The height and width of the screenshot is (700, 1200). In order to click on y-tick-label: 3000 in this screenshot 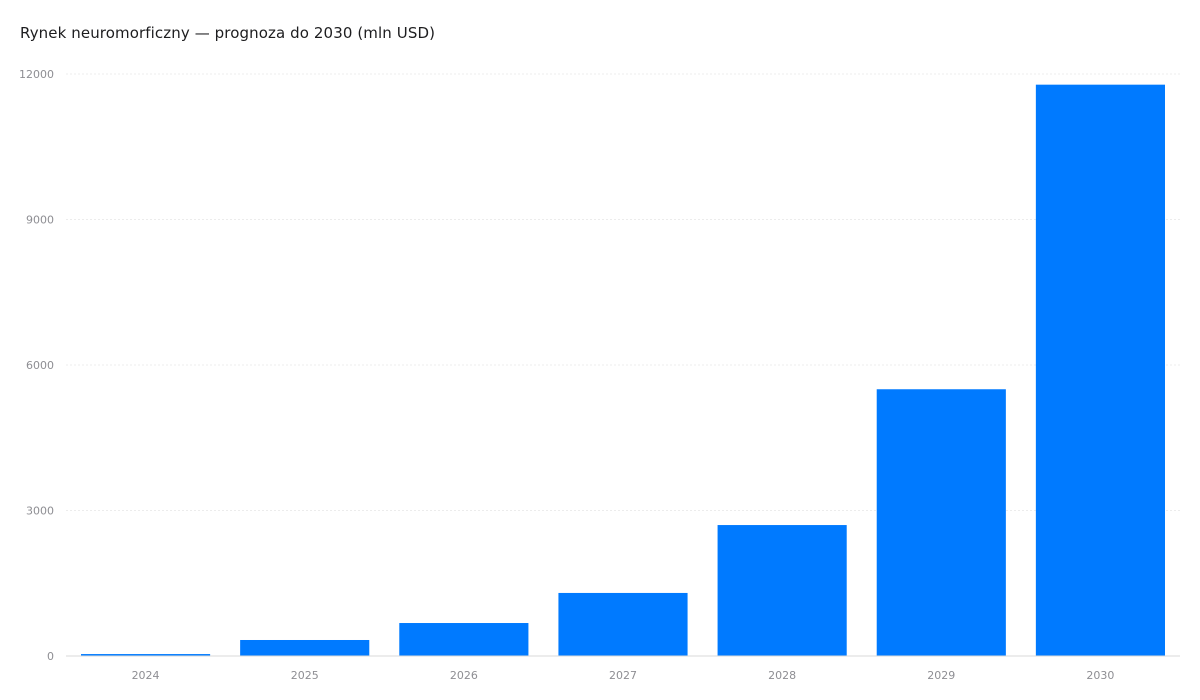, I will do `click(40, 511)`.